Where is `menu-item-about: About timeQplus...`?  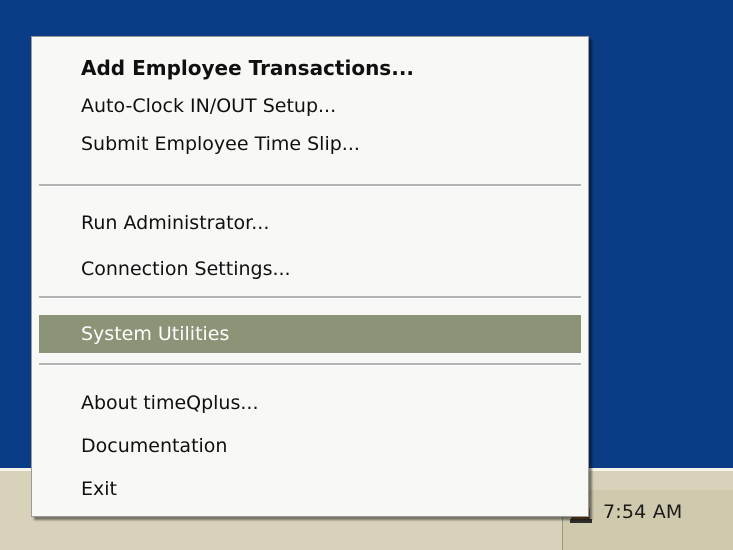
menu-item-about: About timeQplus... is located at coordinates (310, 403).